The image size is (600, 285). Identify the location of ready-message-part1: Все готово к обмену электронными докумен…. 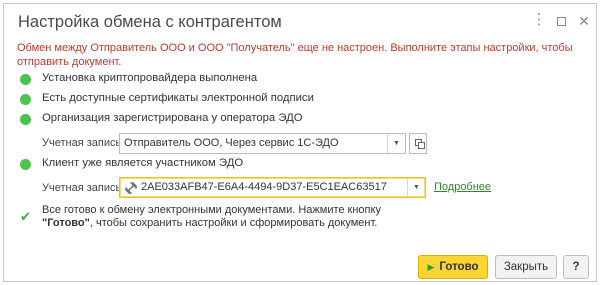
(211, 210).